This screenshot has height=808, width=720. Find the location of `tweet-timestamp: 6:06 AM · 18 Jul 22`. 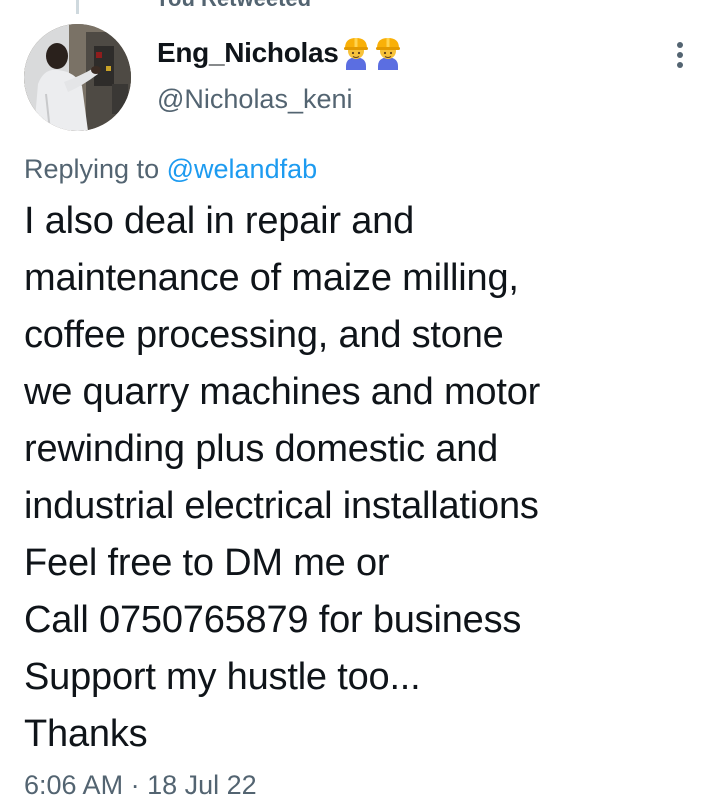

tweet-timestamp: 6:06 AM · 18 Jul 22 is located at coordinates (140, 785).